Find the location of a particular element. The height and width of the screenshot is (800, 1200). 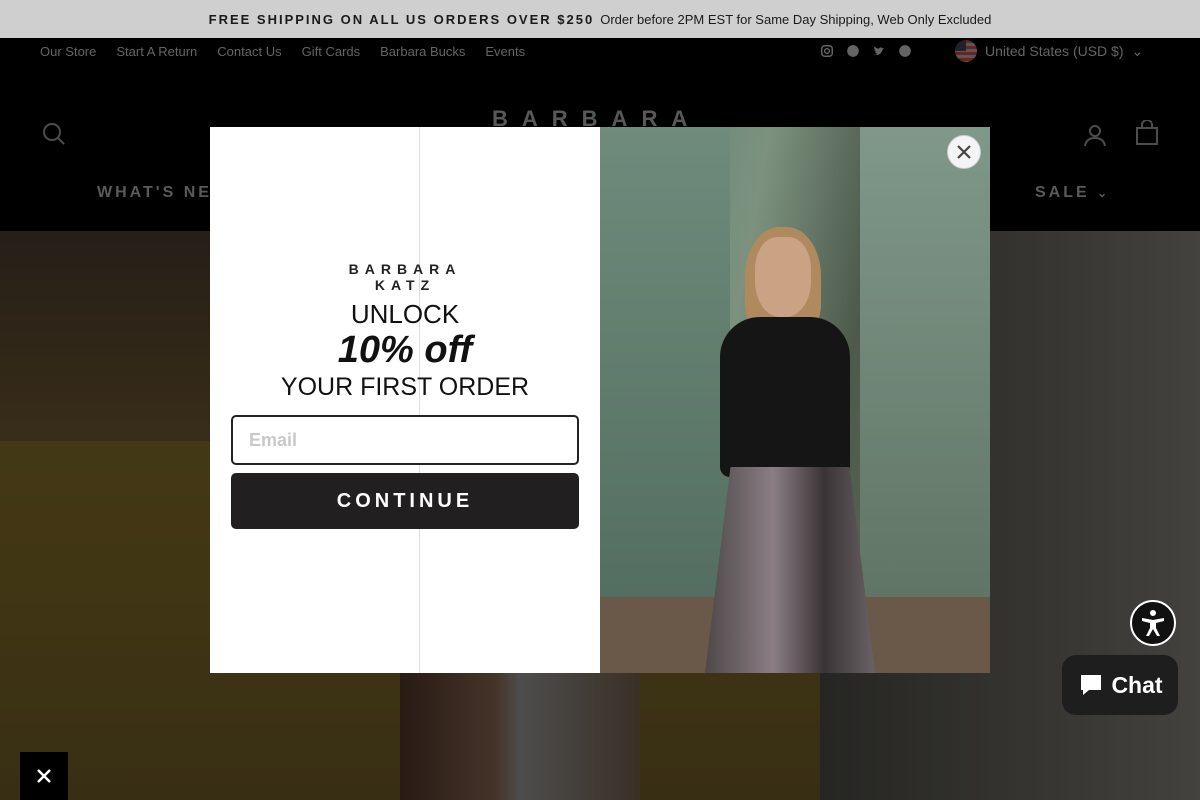

announcement-bold: FREE SHIPPING ON ALL US ORDERS OVER $250 is located at coordinates (401, 19).